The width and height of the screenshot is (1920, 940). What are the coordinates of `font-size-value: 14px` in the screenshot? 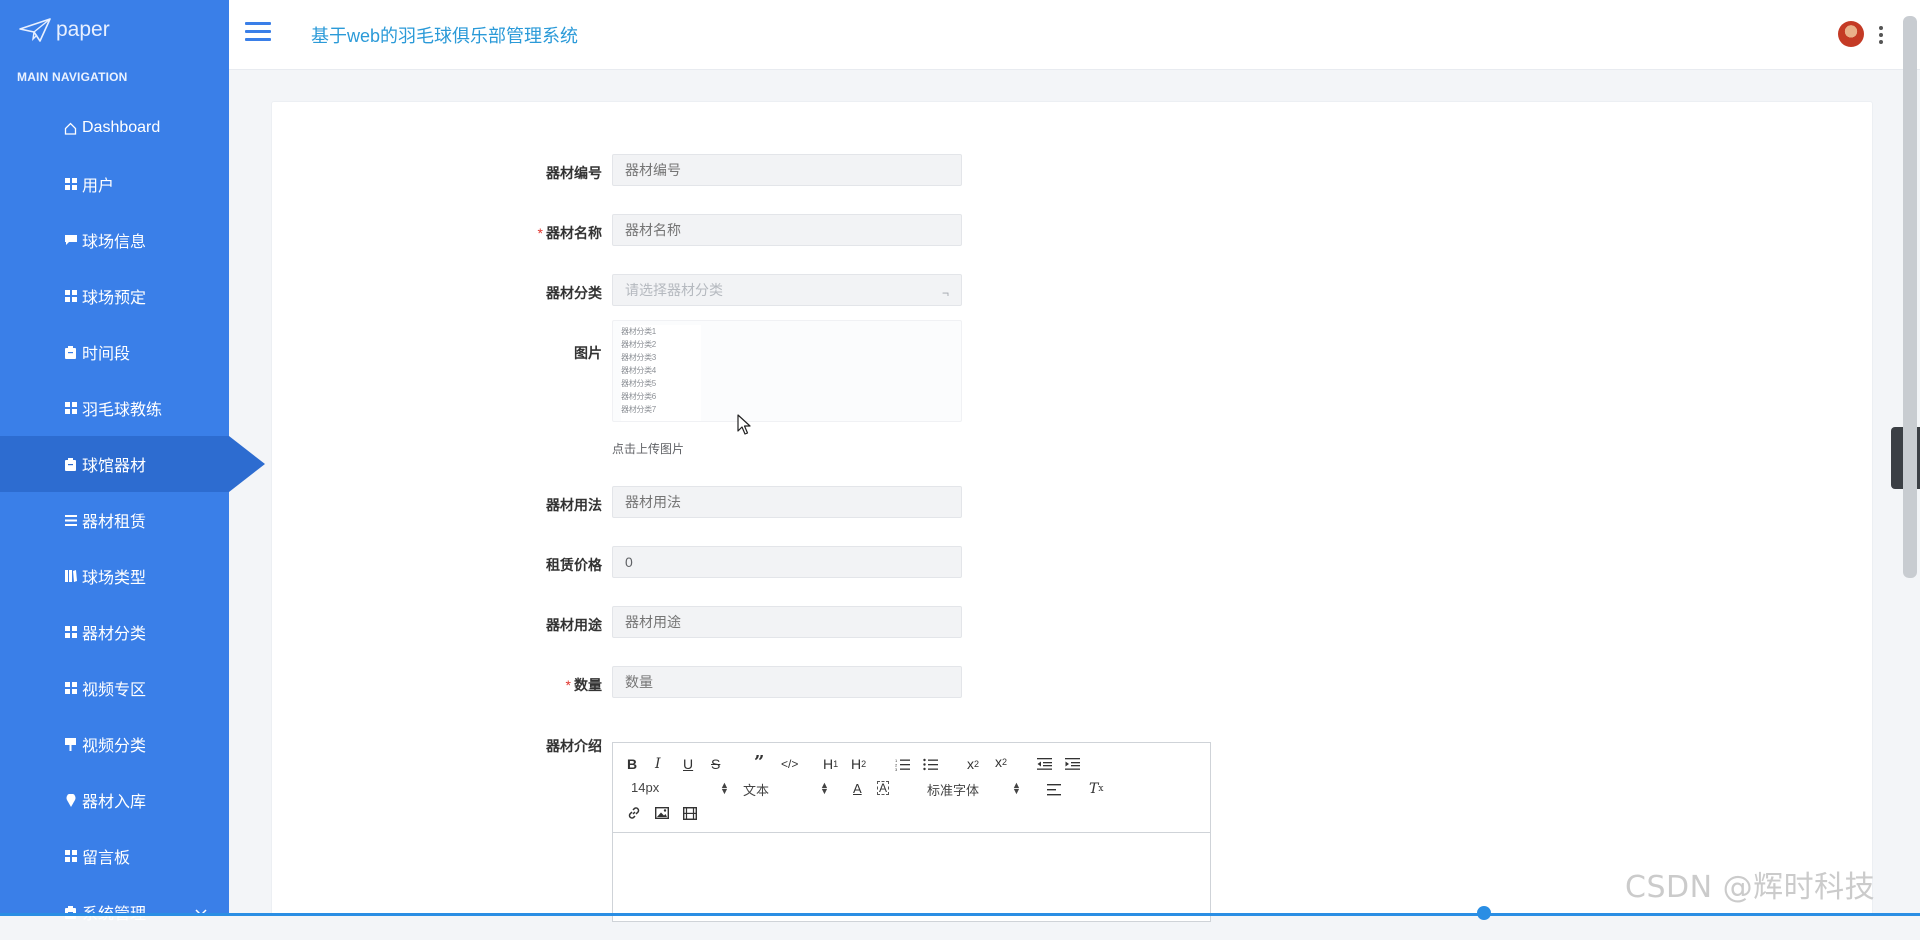 It's located at (645, 787).